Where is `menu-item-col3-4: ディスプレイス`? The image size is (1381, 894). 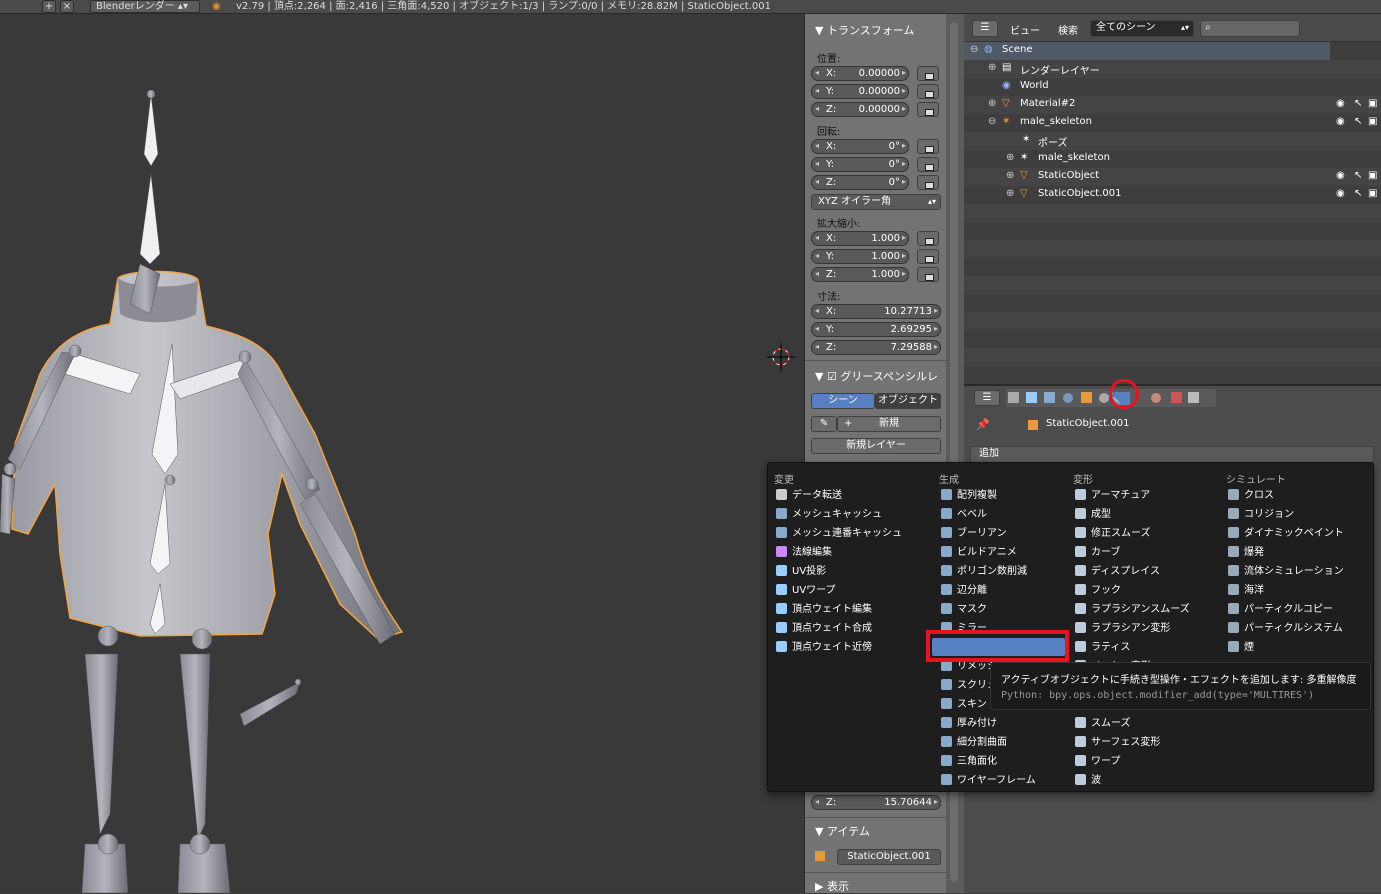
menu-item-col3-4: ディスプレイス is located at coordinates (1117, 572).